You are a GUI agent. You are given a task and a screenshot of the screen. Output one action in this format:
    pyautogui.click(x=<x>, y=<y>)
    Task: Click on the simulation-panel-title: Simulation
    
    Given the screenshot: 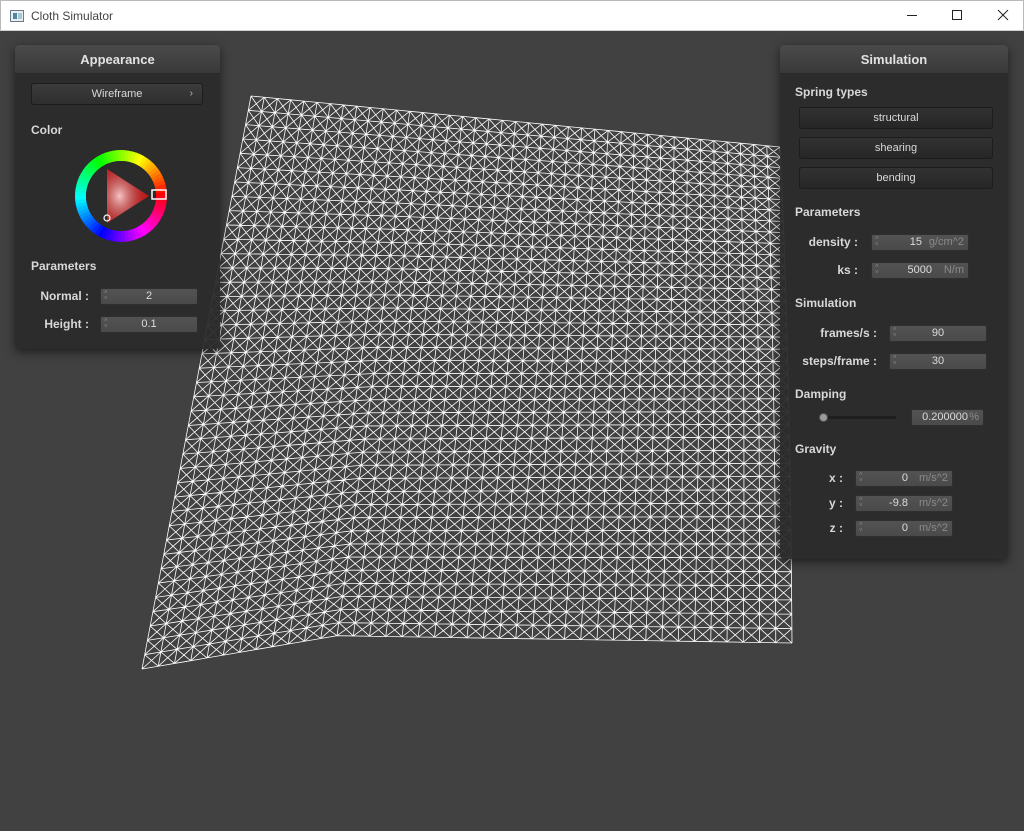 What is the action you would take?
    pyautogui.click(x=894, y=59)
    